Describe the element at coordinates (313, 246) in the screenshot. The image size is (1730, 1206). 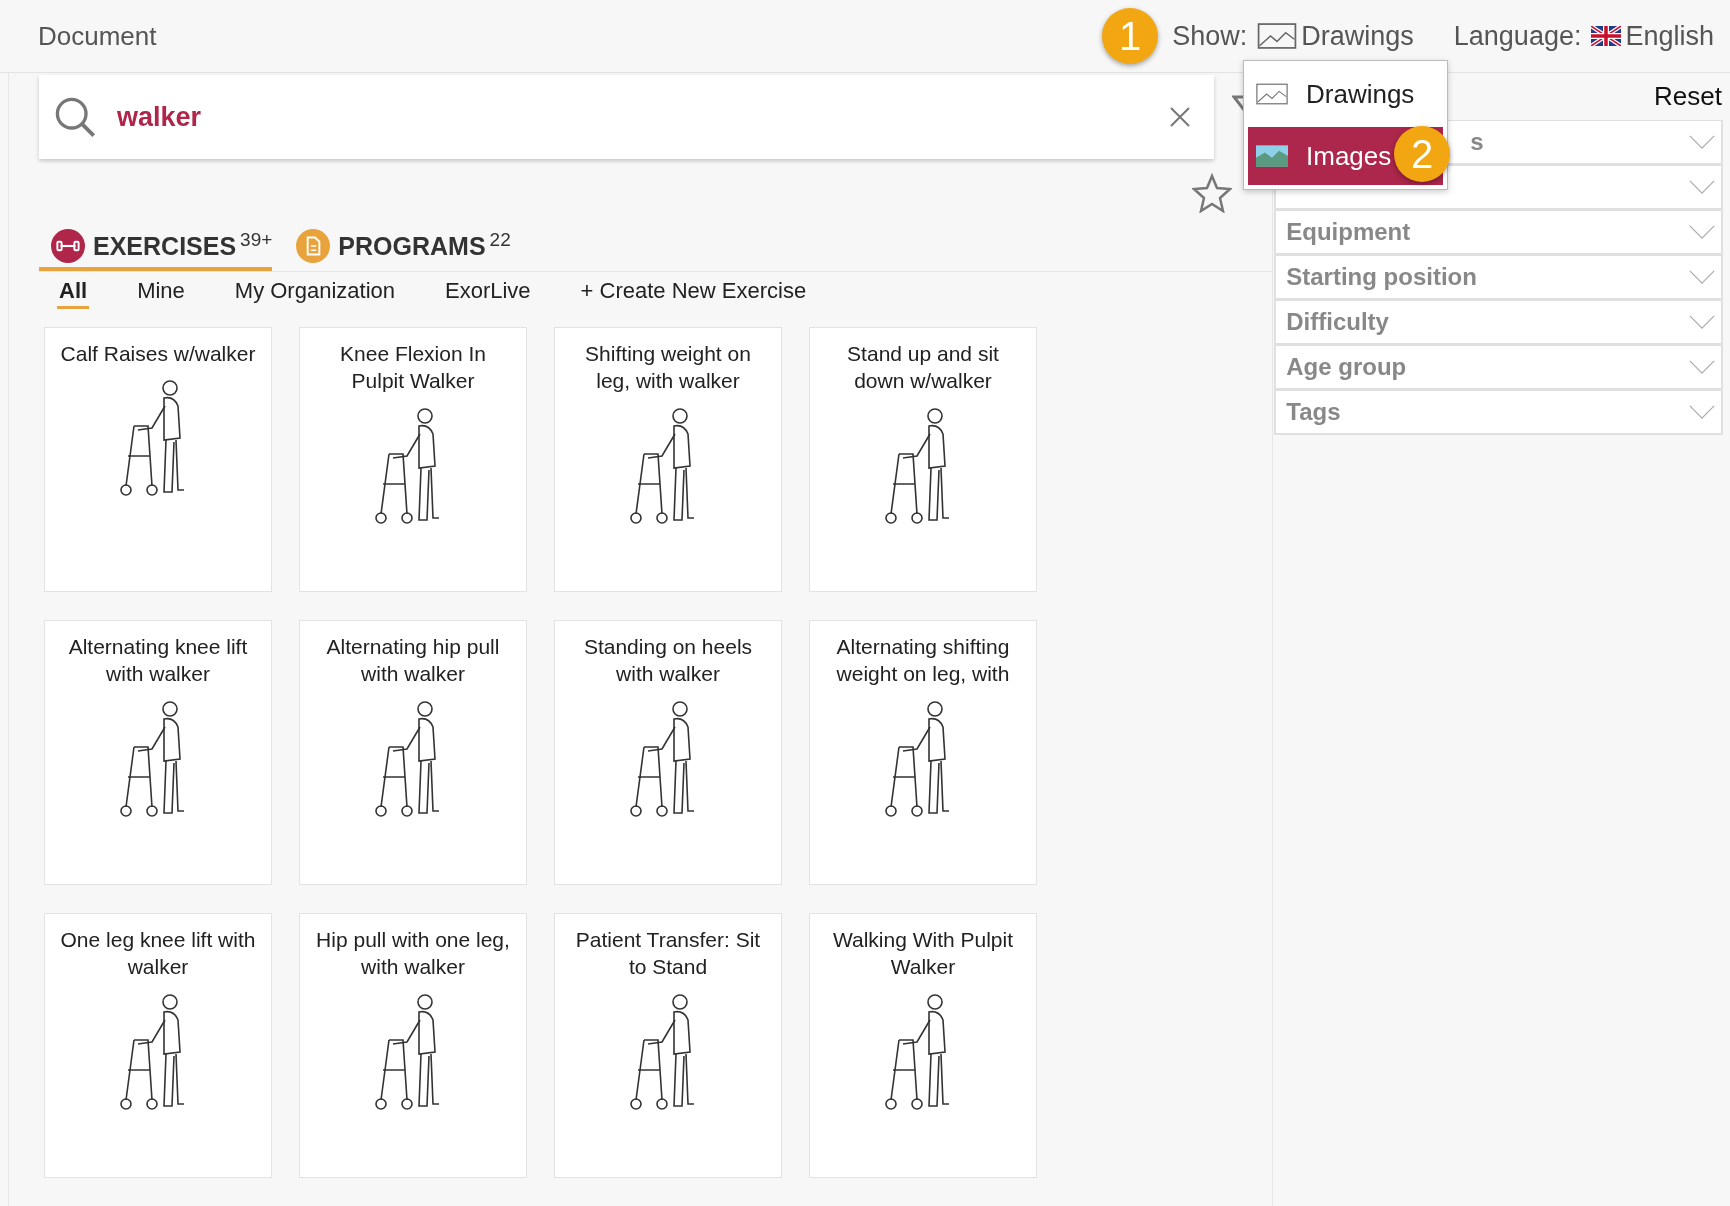
I see `document-icon` at that location.